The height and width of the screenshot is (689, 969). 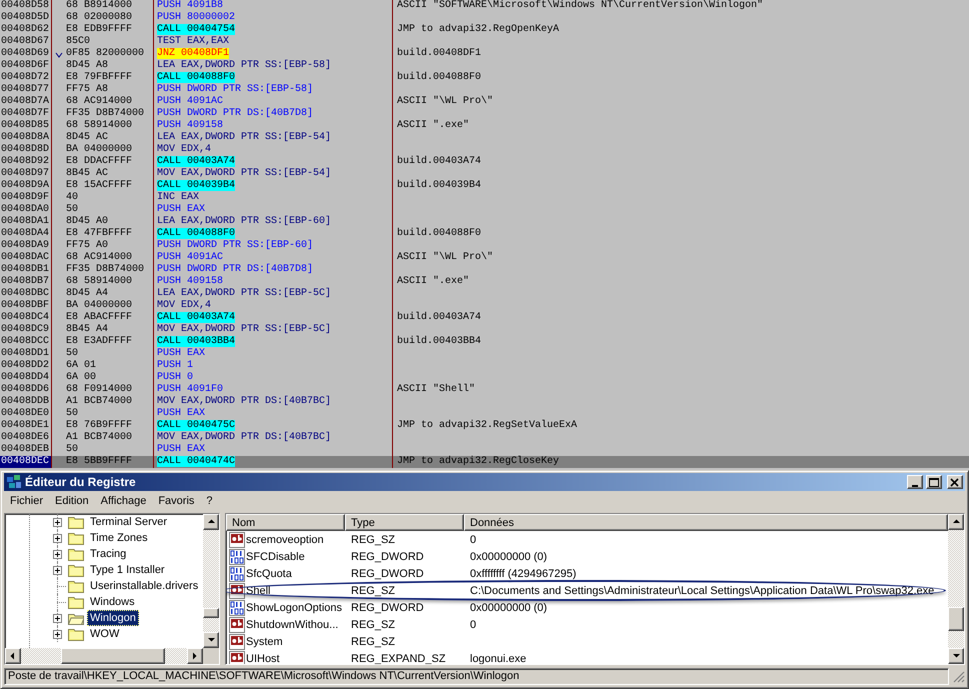 I want to click on menu-item: ?, so click(x=209, y=501).